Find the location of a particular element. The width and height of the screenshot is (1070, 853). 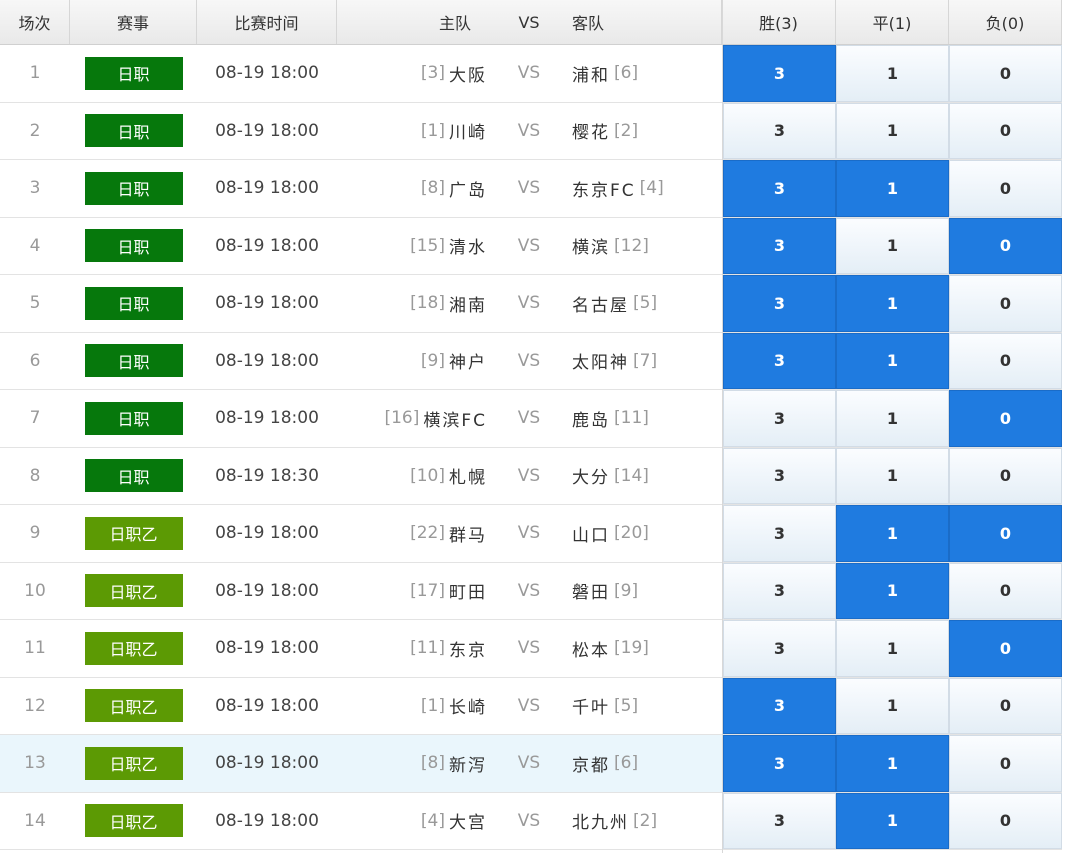

match-number: 13 is located at coordinates (35, 763).